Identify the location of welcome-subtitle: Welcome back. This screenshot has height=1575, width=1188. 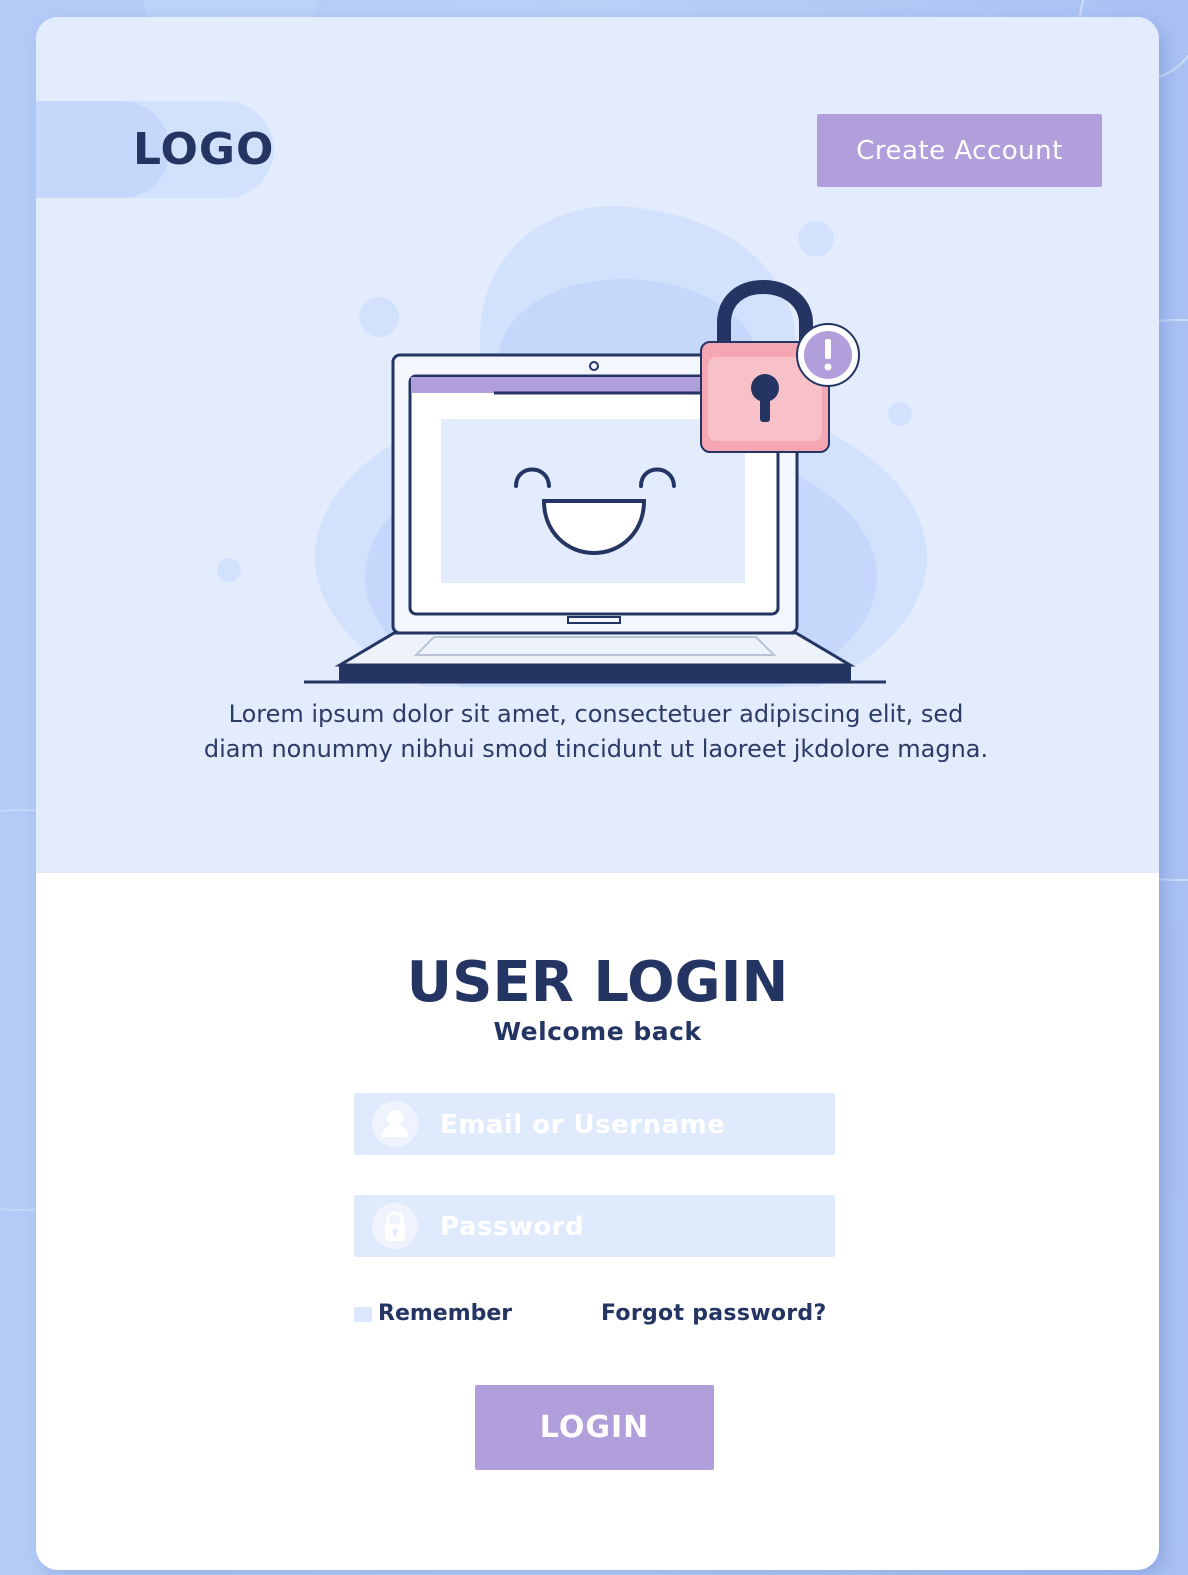
(597, 1031).